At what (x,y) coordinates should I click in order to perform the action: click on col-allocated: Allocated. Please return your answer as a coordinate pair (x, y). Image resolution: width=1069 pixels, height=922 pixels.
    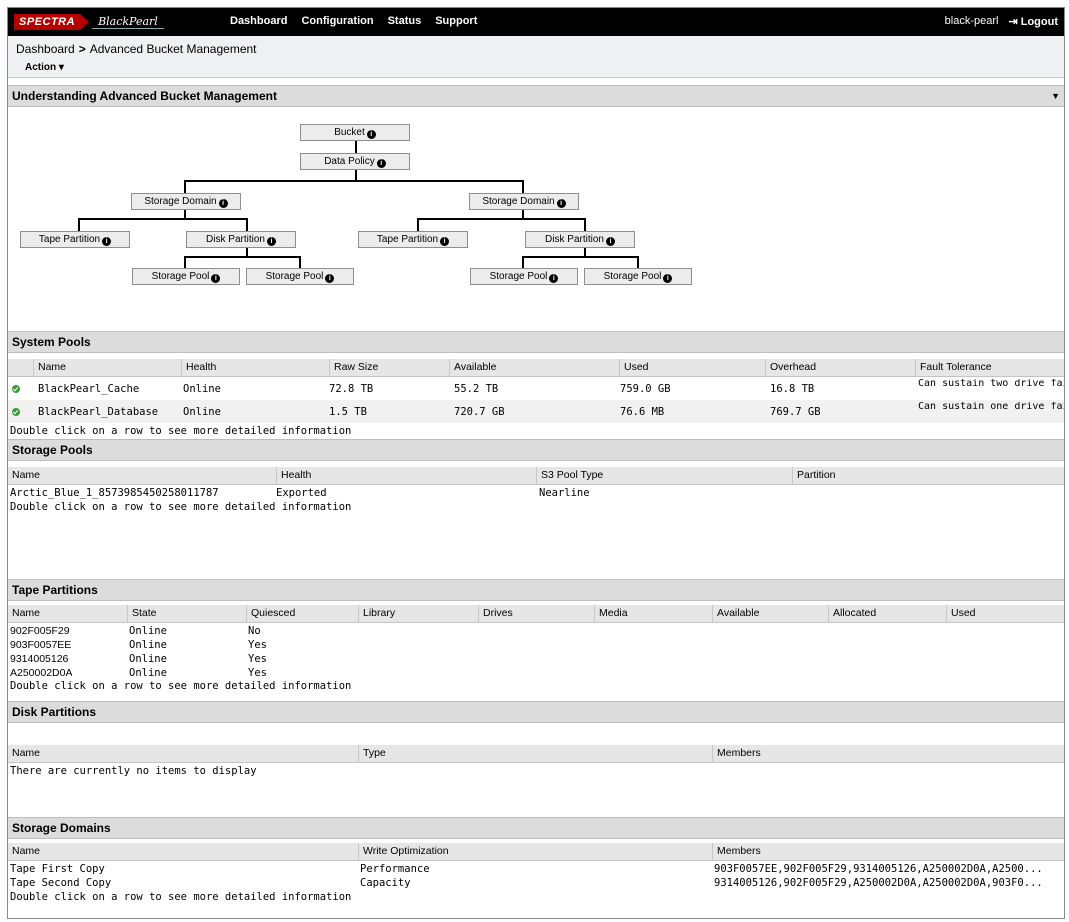
    Looking at the image, I should click on (887, 613).